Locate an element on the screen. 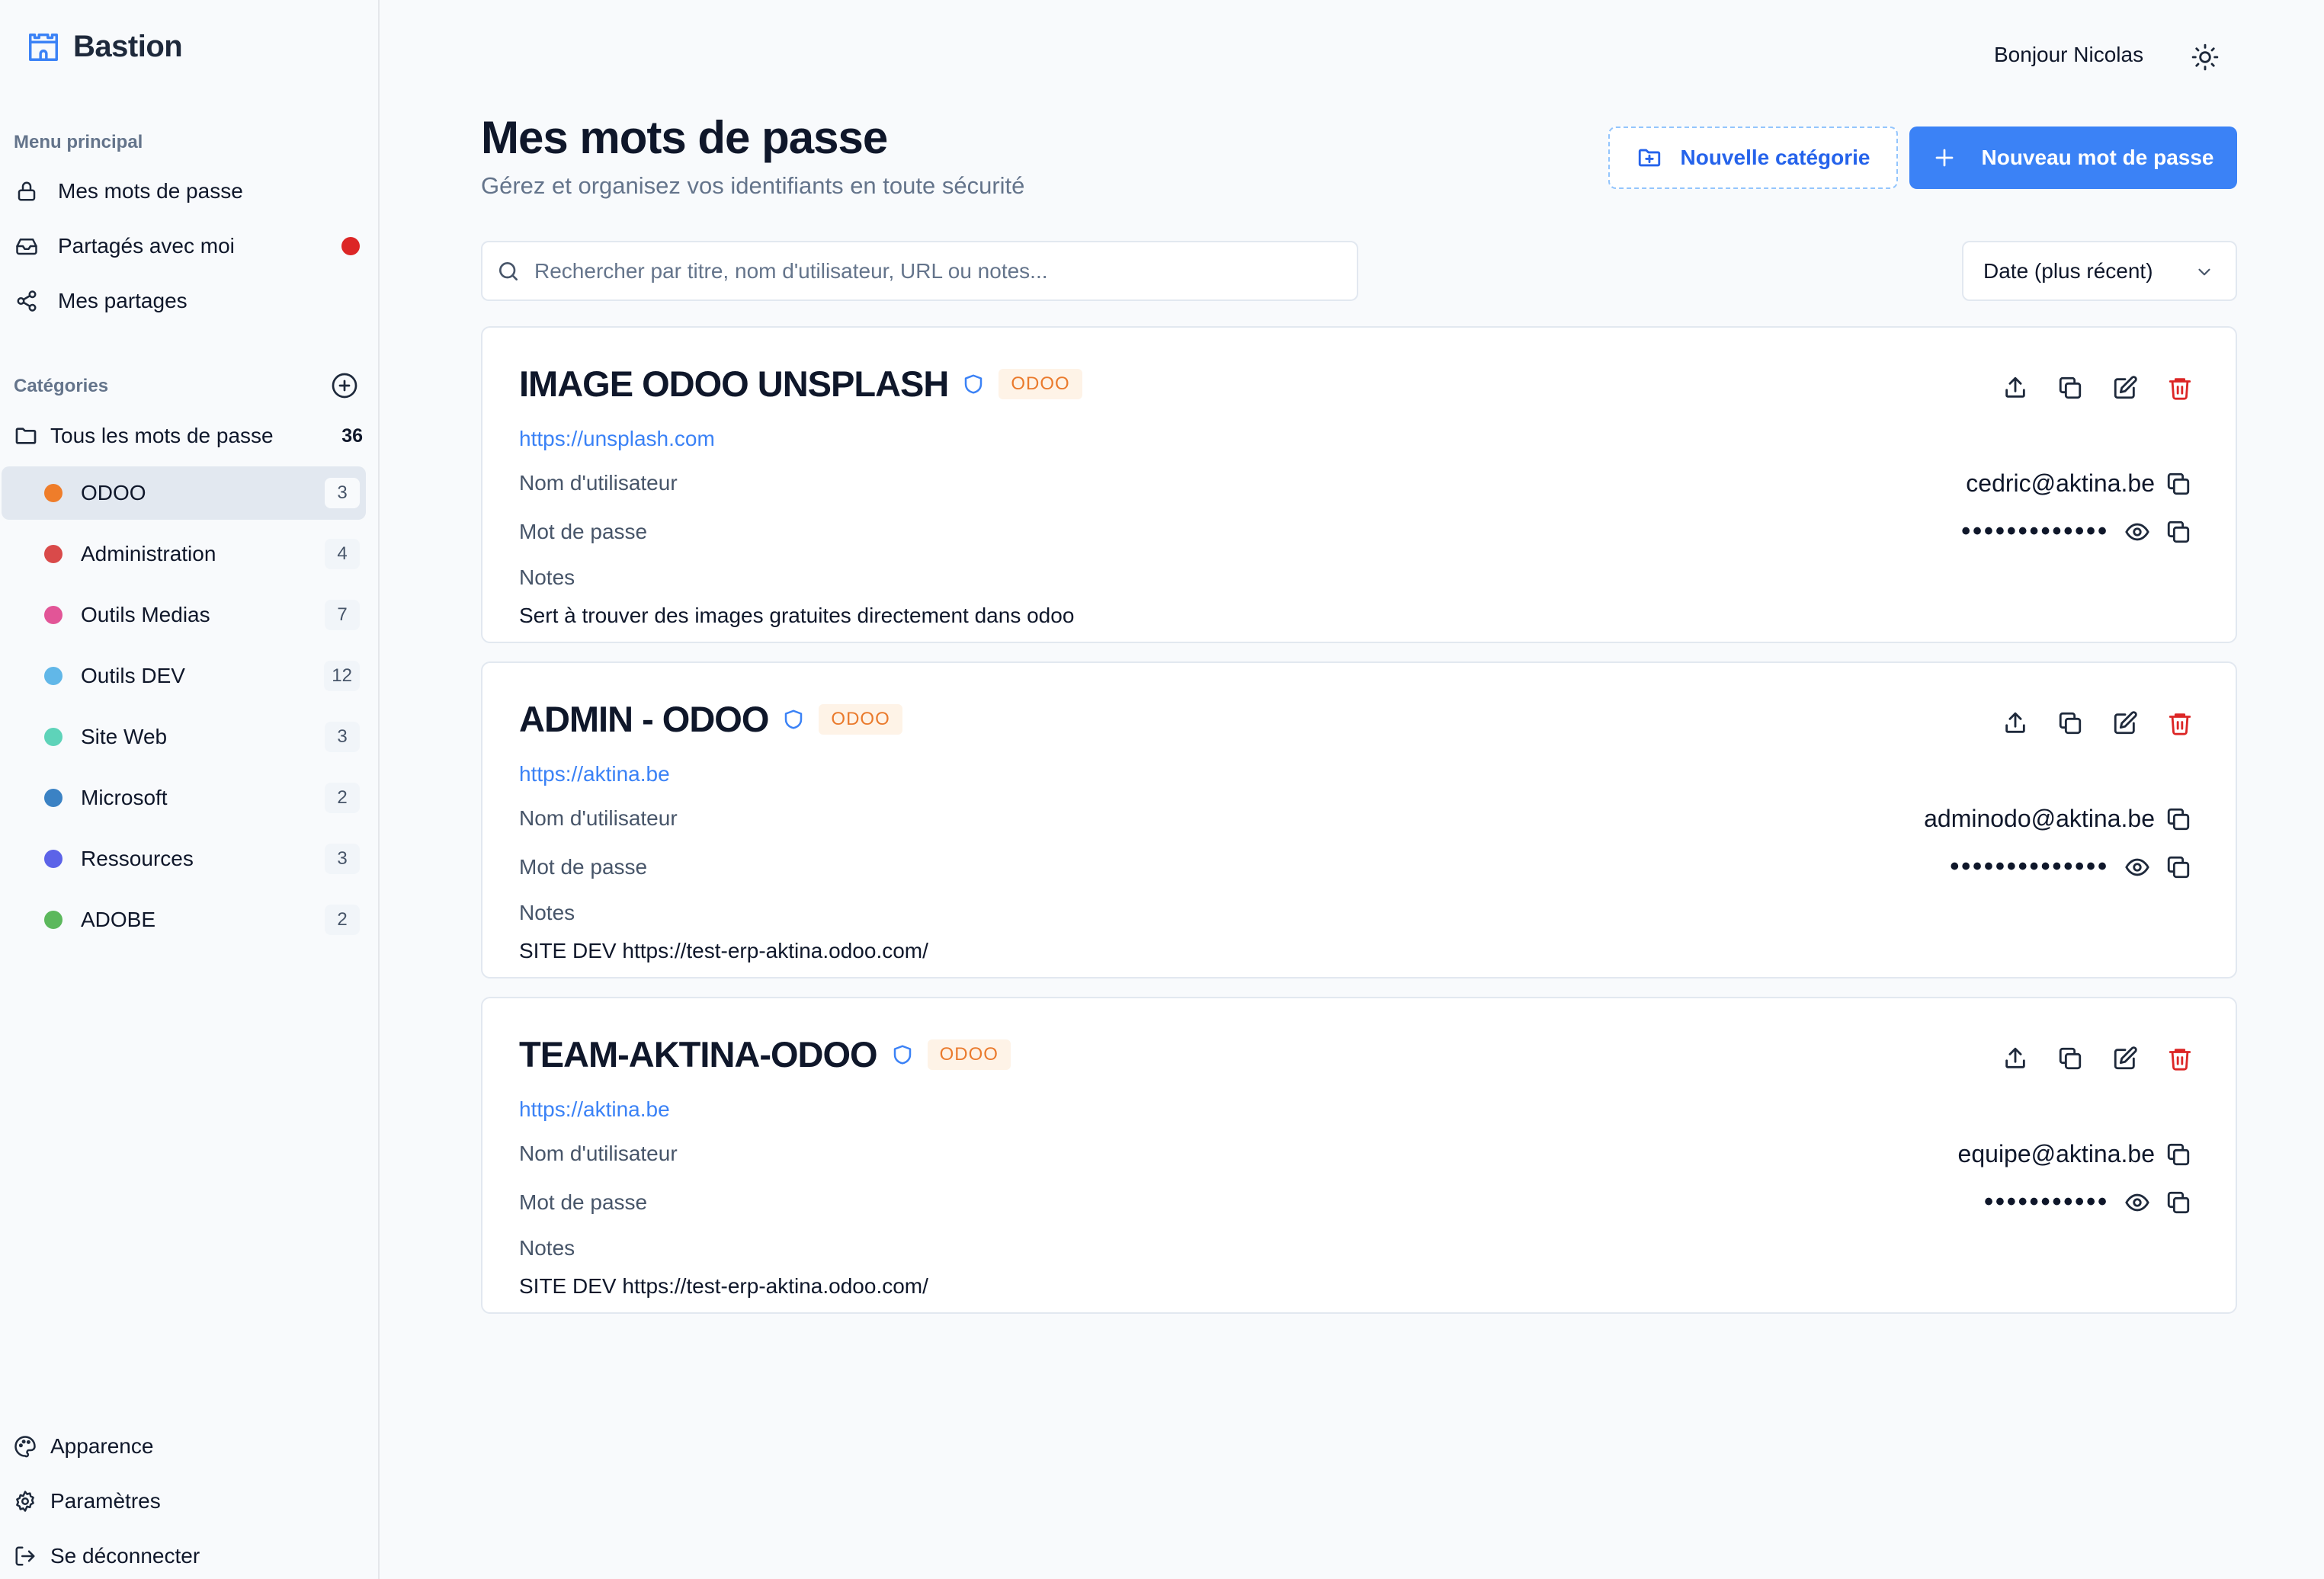 This screenshot has width=2324, height=1579. add-category-icon is located at coordinates (344, 385).